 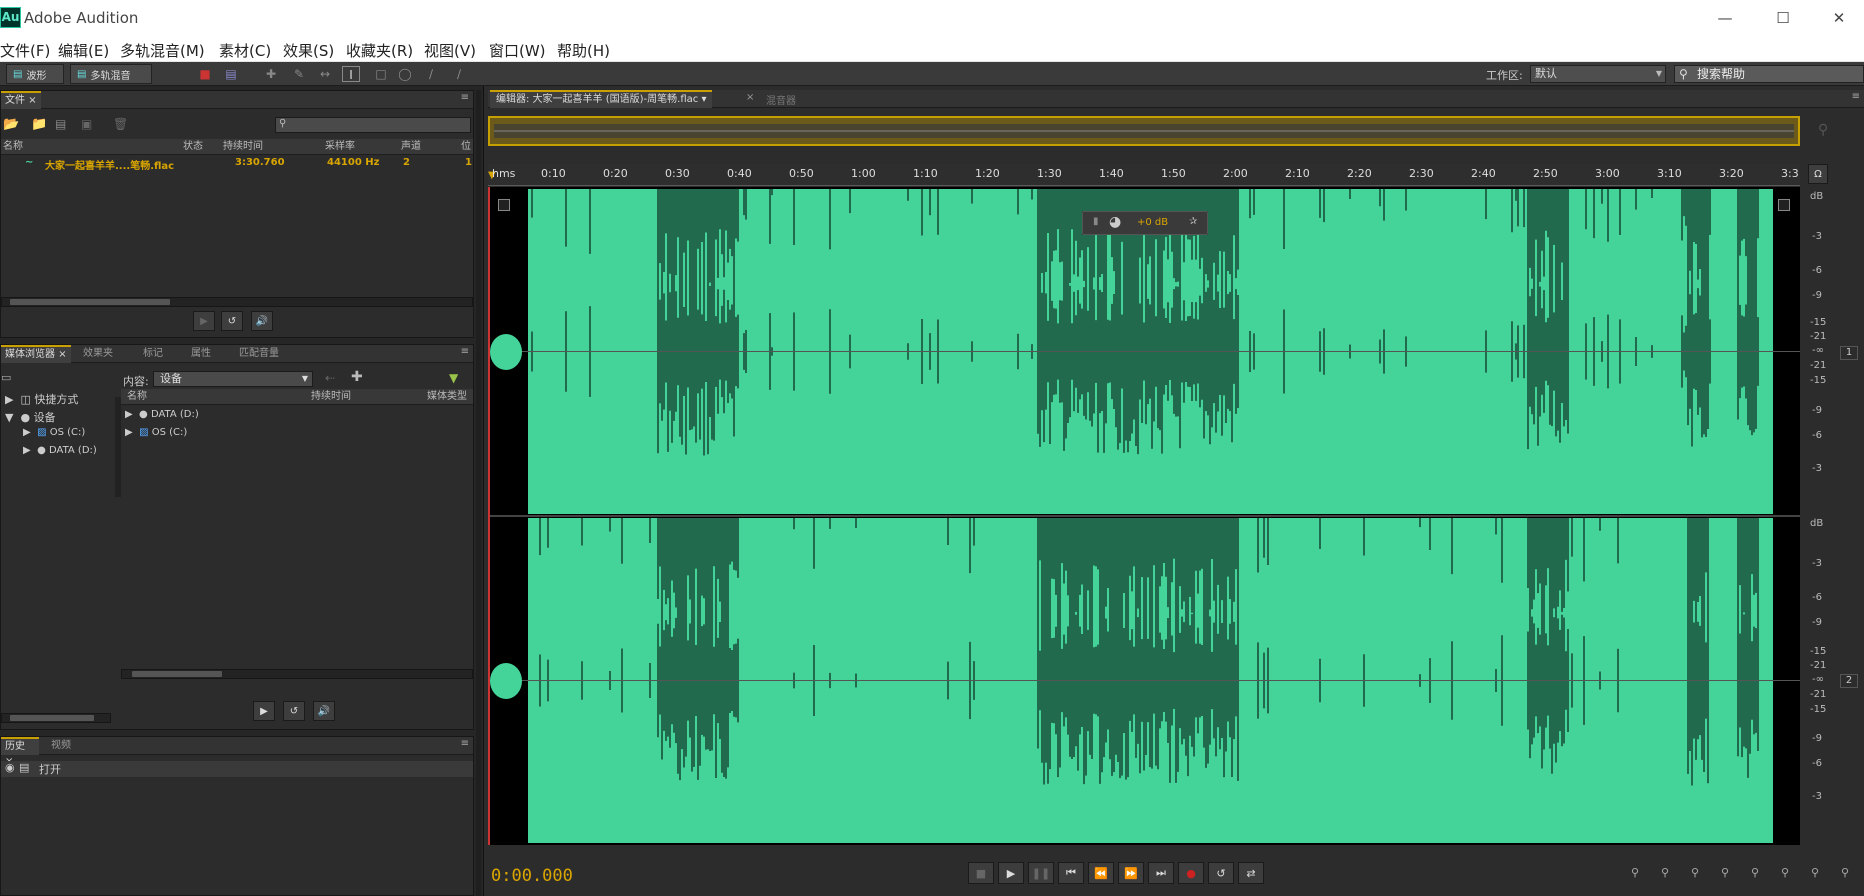 I want to click on add-shortcut-icon: ✚, so click(x=357, y=377).